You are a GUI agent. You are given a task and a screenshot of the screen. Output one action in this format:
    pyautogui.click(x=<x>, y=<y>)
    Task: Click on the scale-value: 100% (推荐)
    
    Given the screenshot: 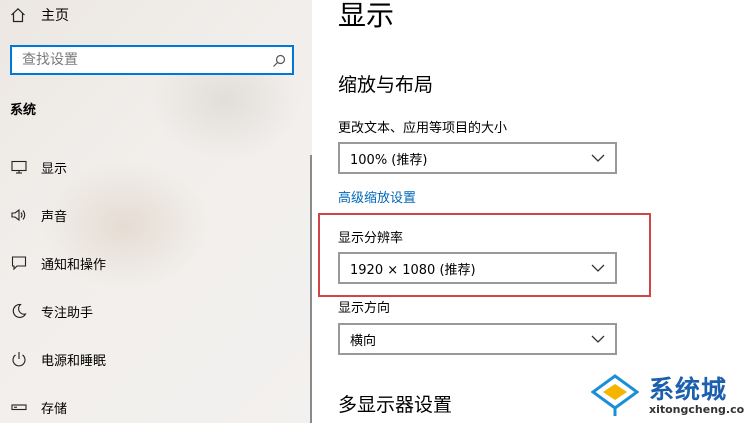 What is the action you would take?
    pyautogui.click(x=389, y=160)
    